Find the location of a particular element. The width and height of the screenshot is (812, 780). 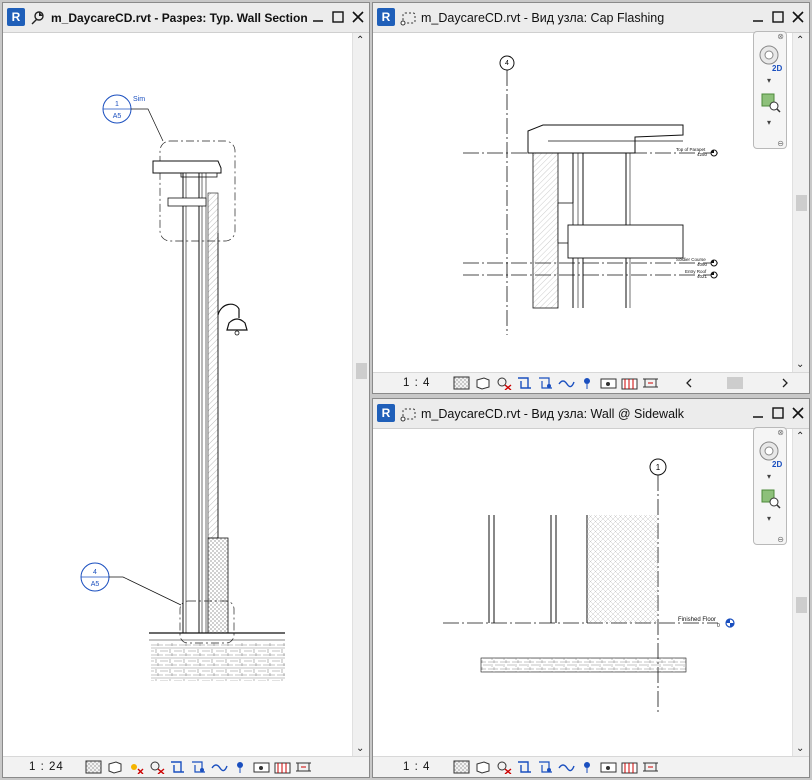

grid-label: 4 is located at coordinates (507, 63).